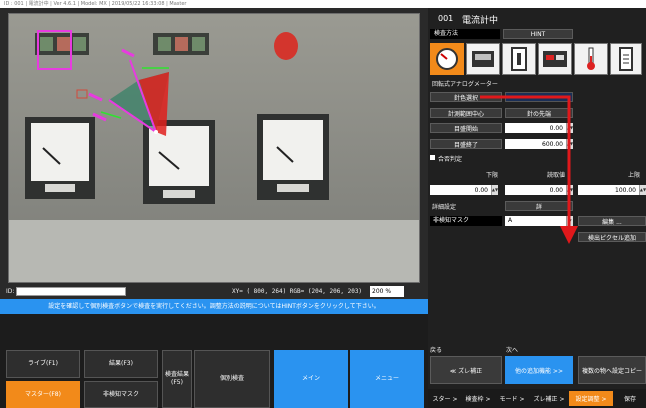  I want to click on nav-step-2: 検査枠 >, so click(478, 398).